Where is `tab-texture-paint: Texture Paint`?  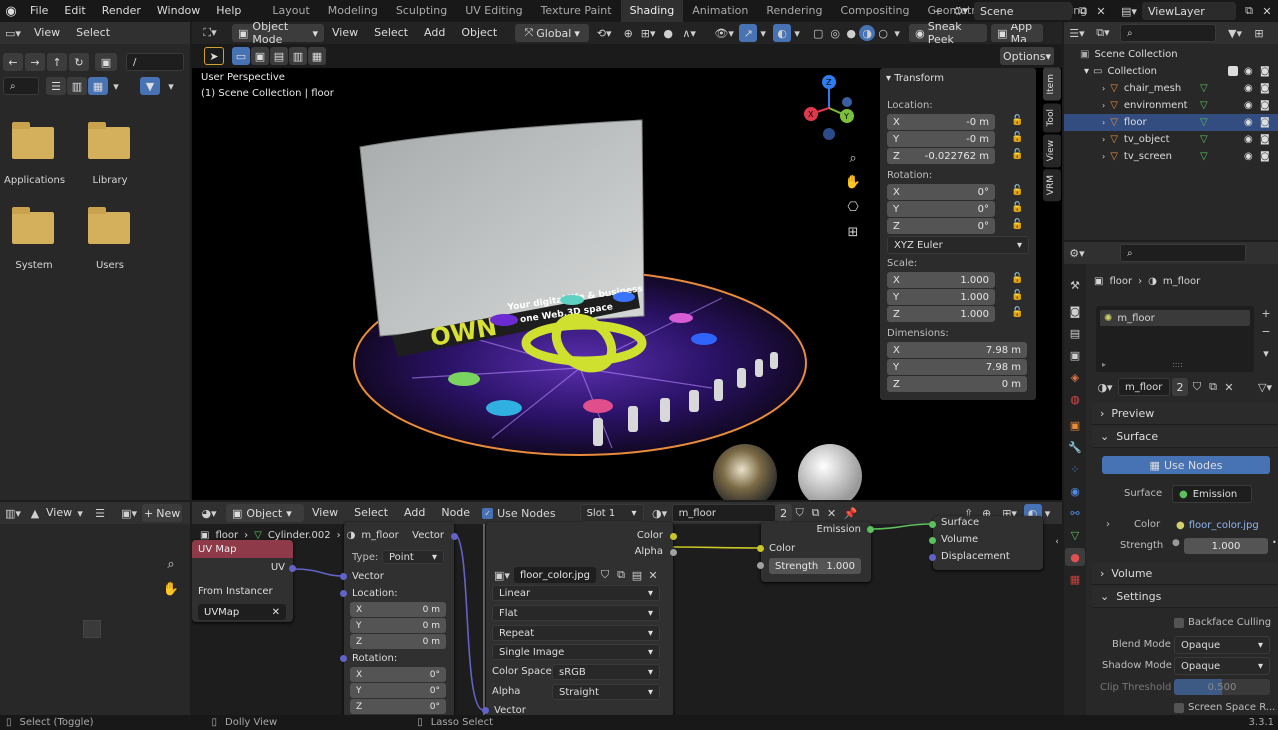
tab-texture-paint: Texture Paint is located at coordinates (576, 11).